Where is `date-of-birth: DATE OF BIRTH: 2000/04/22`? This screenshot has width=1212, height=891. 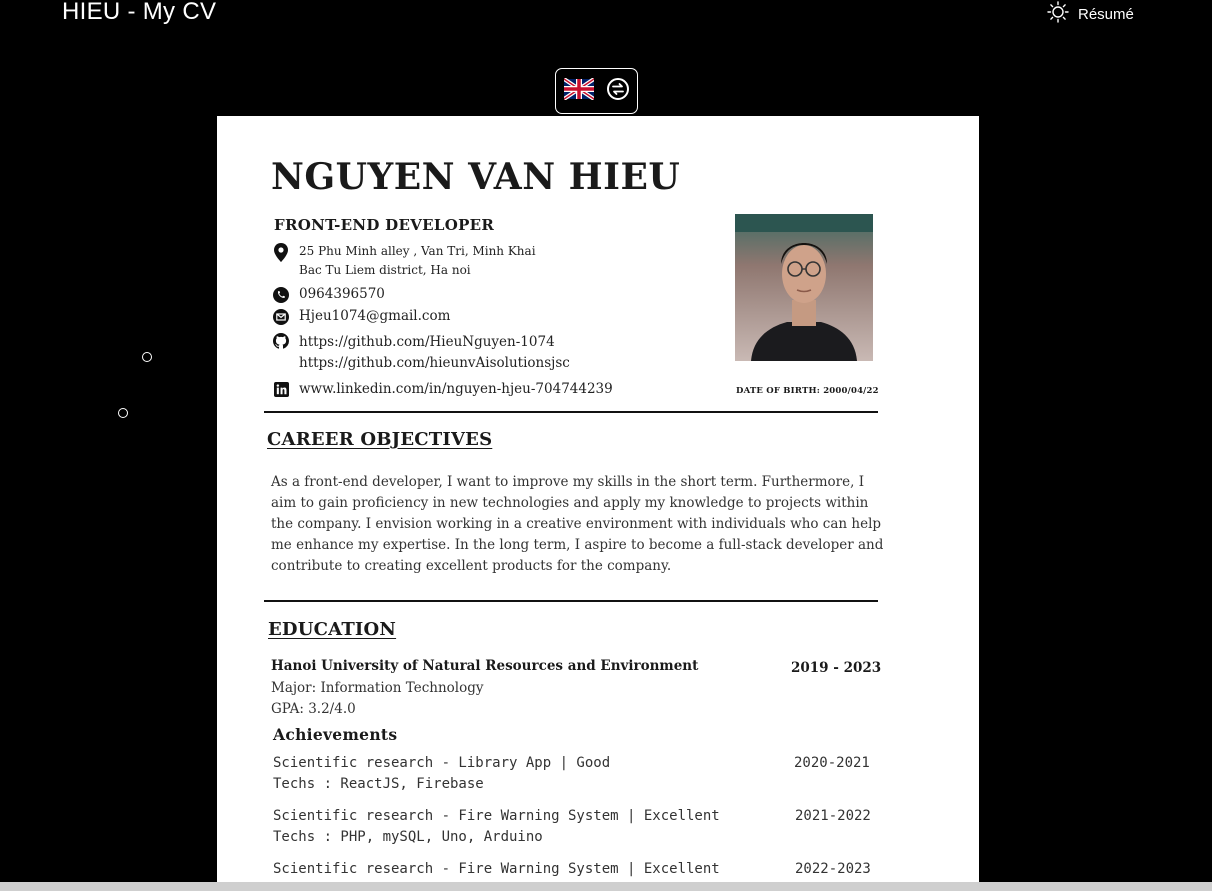
date-of-birth: DATE OF BIRTH: 2000/04/22 is located at coordinates (807, 391).